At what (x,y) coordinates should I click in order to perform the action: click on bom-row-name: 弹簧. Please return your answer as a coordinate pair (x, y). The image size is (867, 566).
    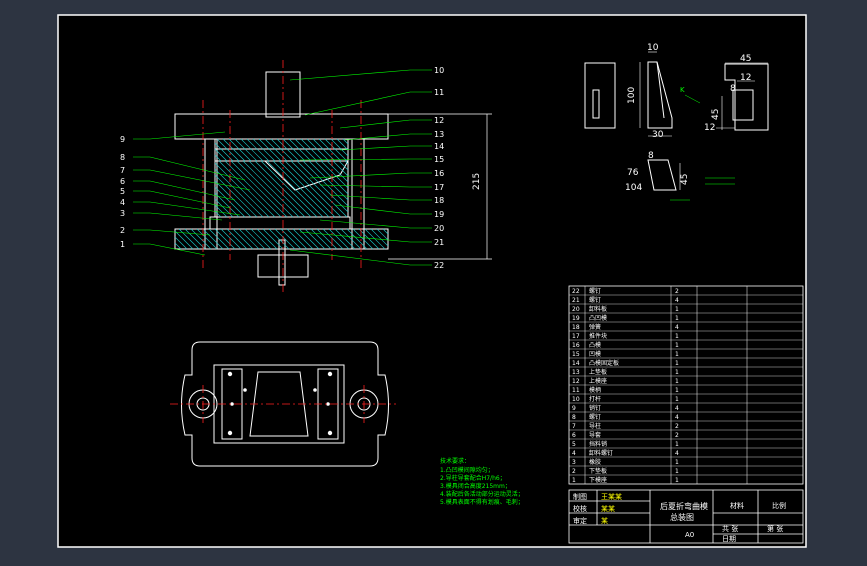
    Looking at the image, I should click on (595, 327).